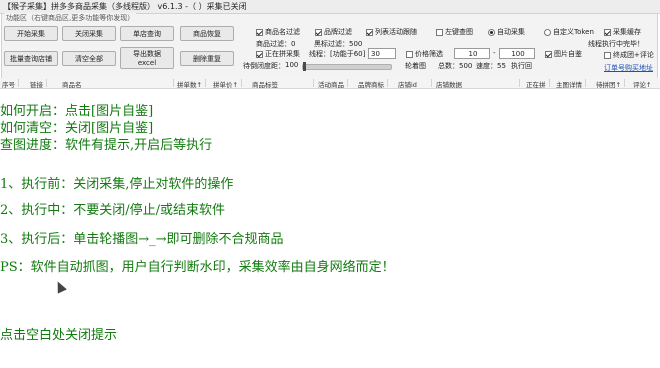 Image resolution: width=660 pixels, height=368 pixels. I want to click on column-header: 序号, so click(10, 84).